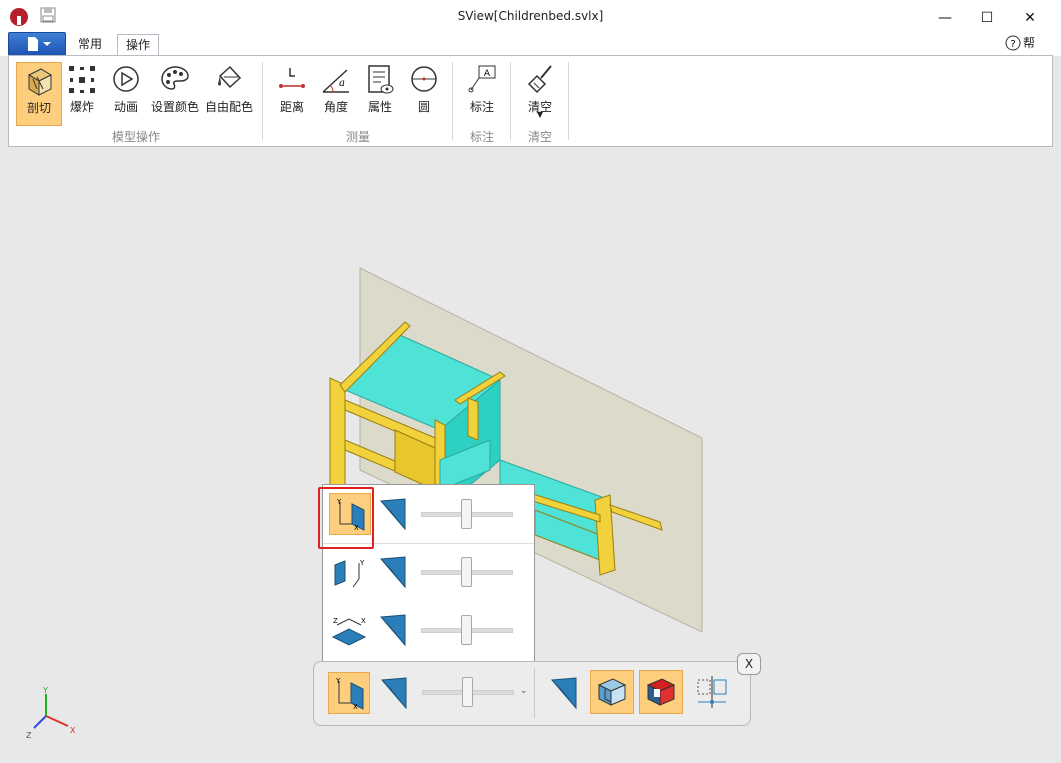  Describe the element at coordinates (175, 78) in the screenshot. I see `palette-icon` at that location.